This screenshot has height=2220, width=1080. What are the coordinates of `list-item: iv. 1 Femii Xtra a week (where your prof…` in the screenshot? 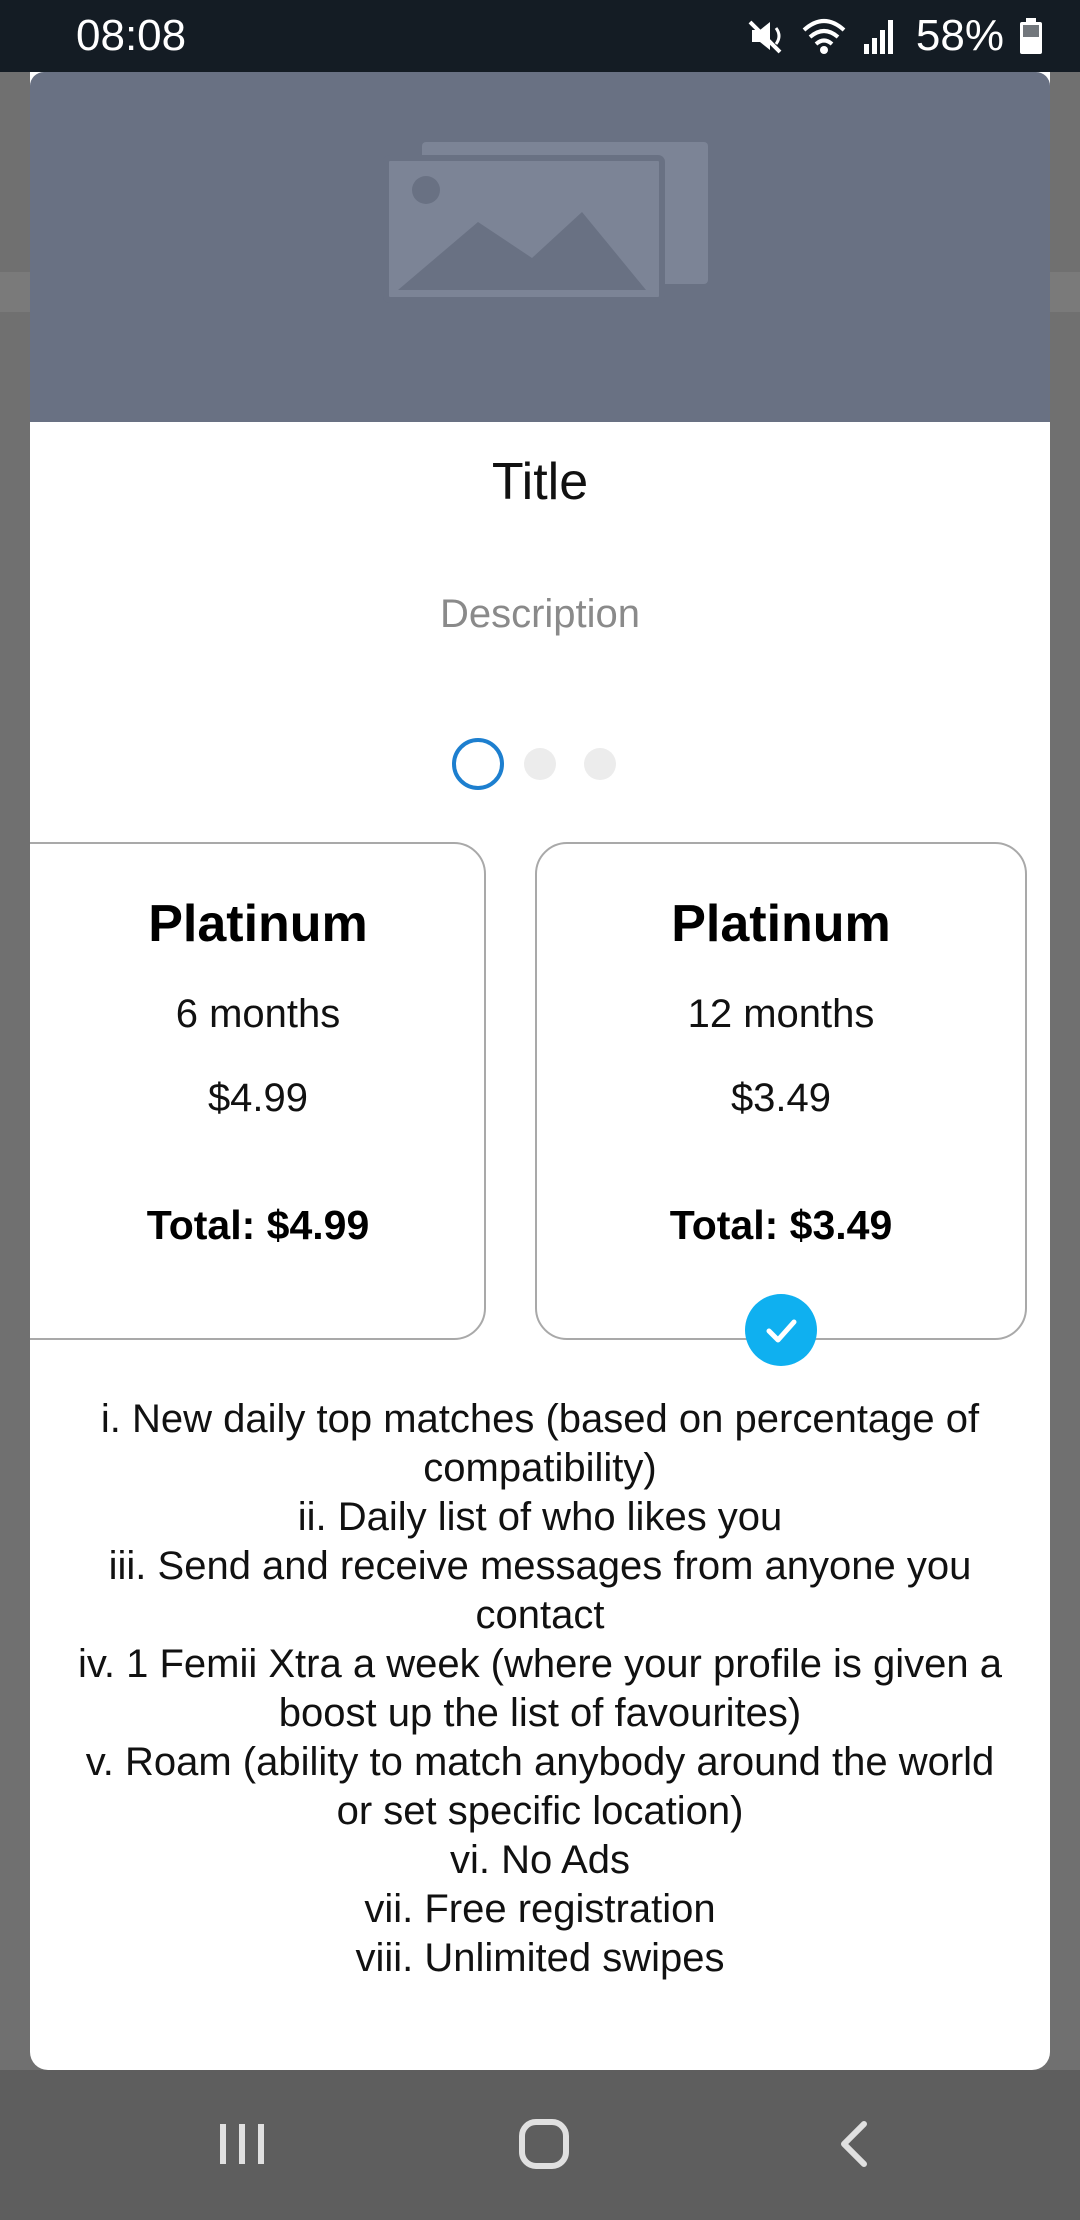 It's located at (540, 1688).